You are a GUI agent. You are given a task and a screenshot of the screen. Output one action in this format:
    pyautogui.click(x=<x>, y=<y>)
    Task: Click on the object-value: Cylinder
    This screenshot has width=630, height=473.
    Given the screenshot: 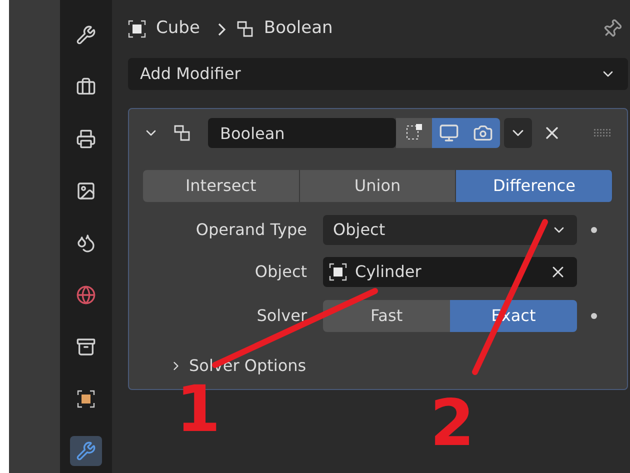 What is the action you would take?
    pyautogui.click(x=388, y=272)
    